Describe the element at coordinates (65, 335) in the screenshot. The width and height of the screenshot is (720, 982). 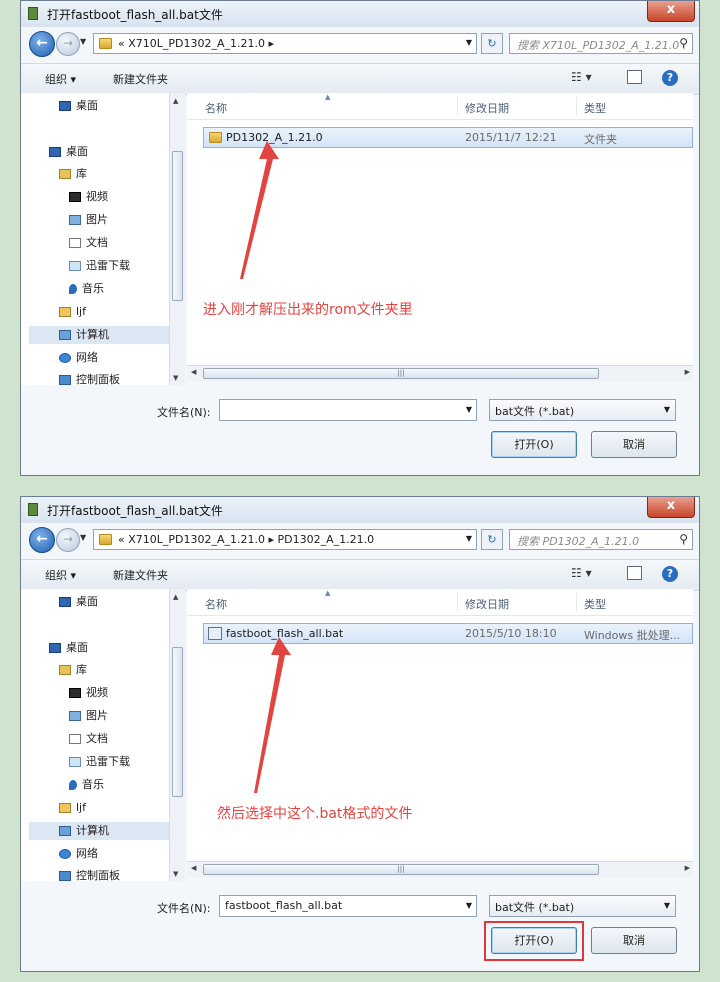
I see `computer-icon` at that location.